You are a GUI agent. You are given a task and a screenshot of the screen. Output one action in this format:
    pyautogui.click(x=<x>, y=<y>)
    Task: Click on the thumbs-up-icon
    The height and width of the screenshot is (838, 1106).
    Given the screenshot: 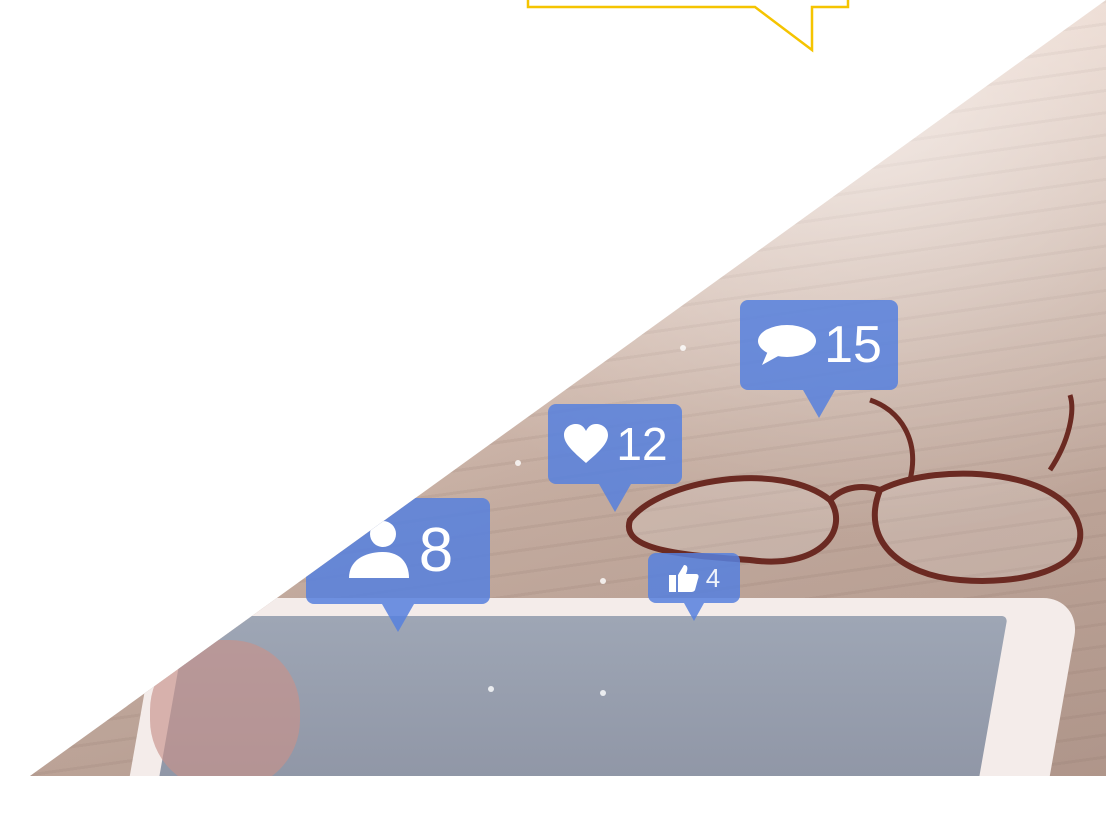 What is the action you would take?
    pyautogui.click(x=683, y=578)
    